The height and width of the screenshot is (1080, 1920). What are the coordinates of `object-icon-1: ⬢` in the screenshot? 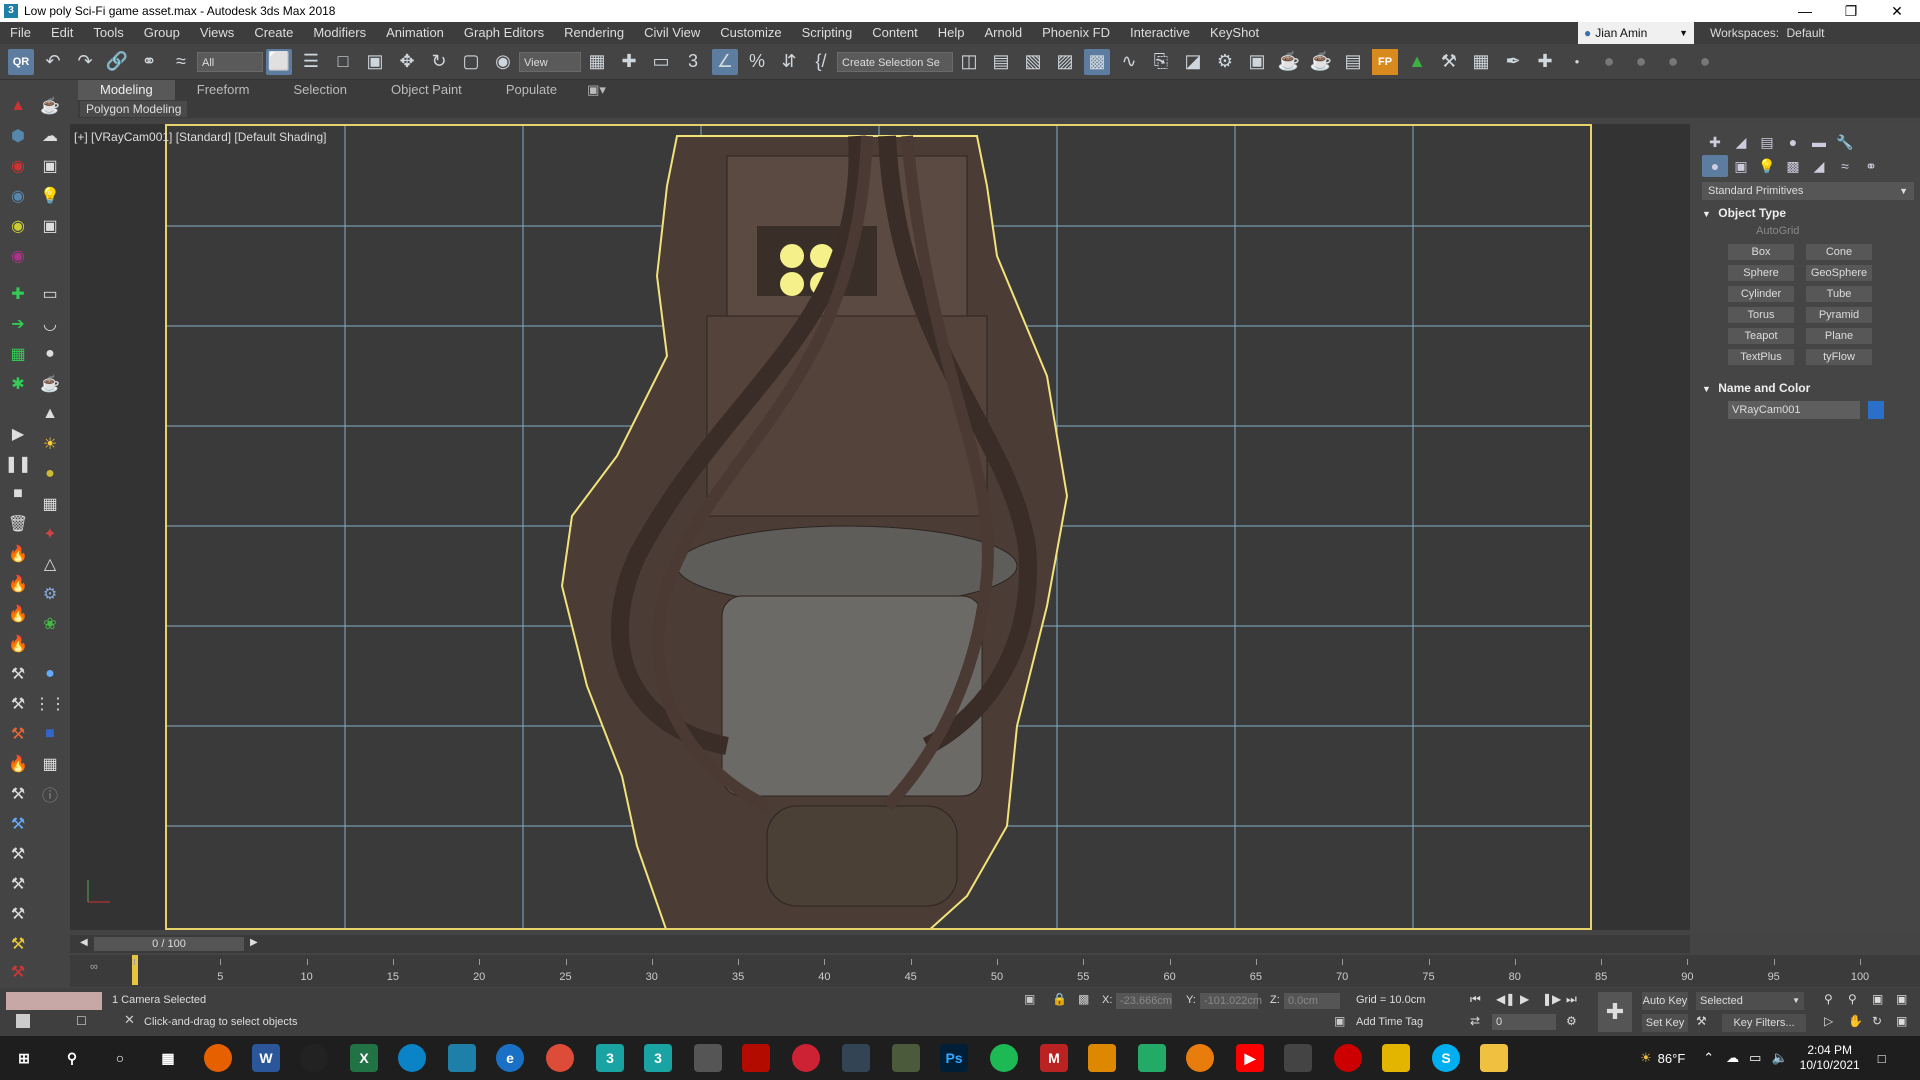 It's located at (18, 136).